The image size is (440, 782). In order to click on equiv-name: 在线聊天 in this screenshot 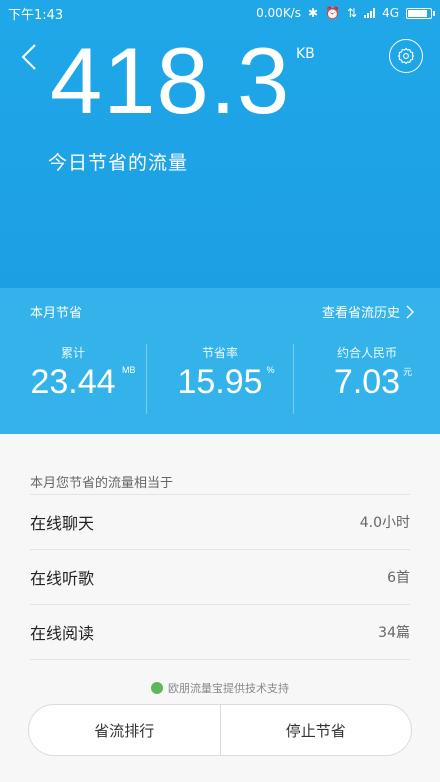, I will do `click(62, 523)`.